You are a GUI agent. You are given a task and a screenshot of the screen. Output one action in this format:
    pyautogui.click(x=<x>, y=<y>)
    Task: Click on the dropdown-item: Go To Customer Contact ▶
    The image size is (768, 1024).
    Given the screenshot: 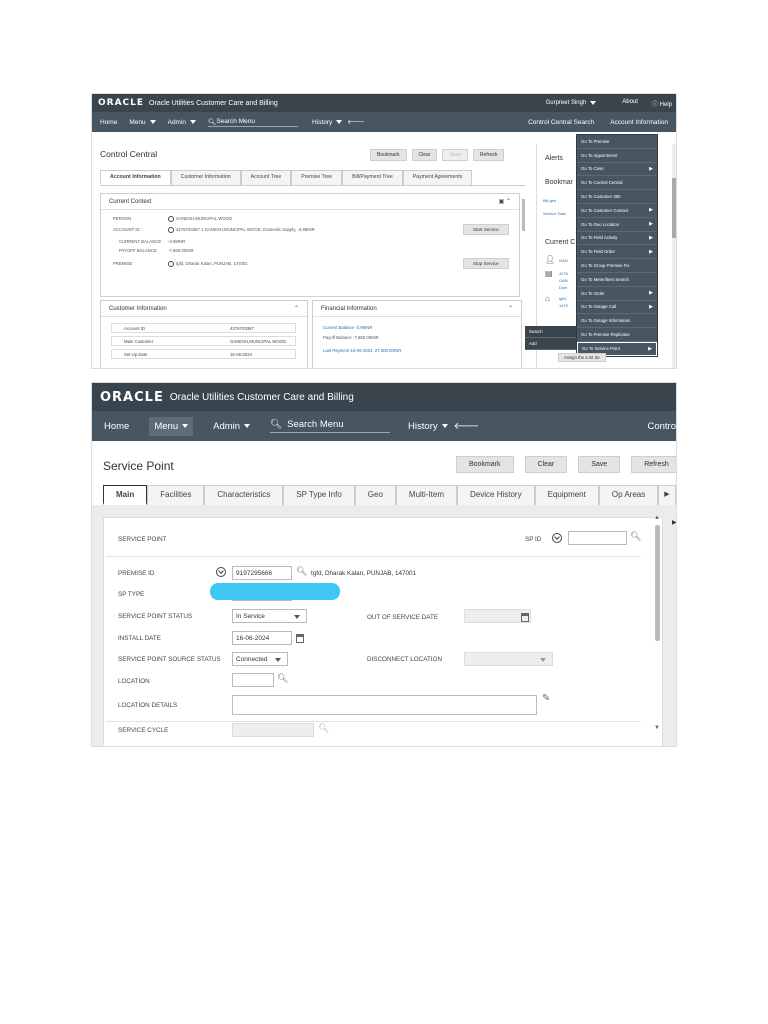 What is the action you would take?
    pyautogui.click(x=617, y=211)
    